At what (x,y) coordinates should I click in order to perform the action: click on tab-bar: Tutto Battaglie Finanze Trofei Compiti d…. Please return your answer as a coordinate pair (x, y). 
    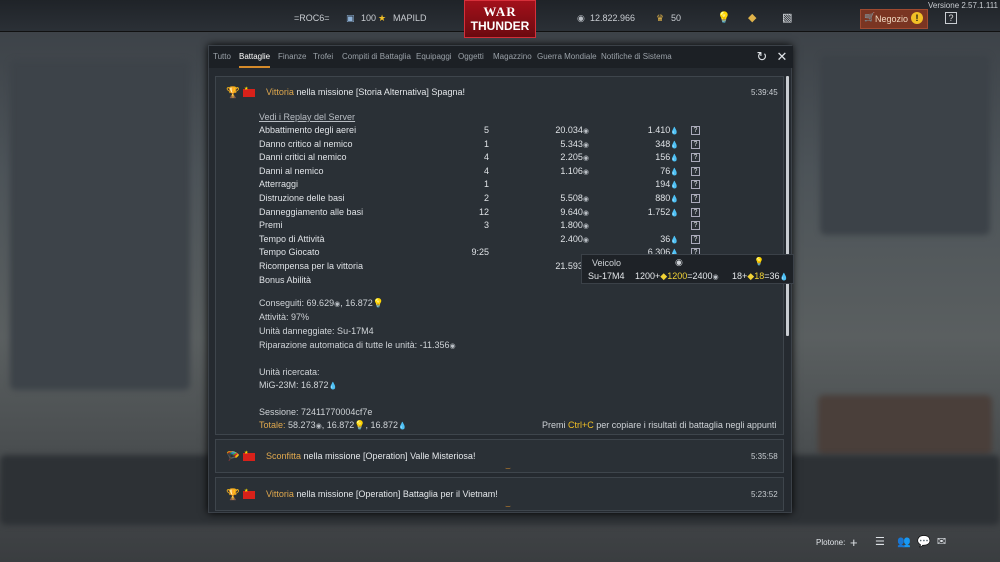
    Looking at the image, I should click on (501, 57).